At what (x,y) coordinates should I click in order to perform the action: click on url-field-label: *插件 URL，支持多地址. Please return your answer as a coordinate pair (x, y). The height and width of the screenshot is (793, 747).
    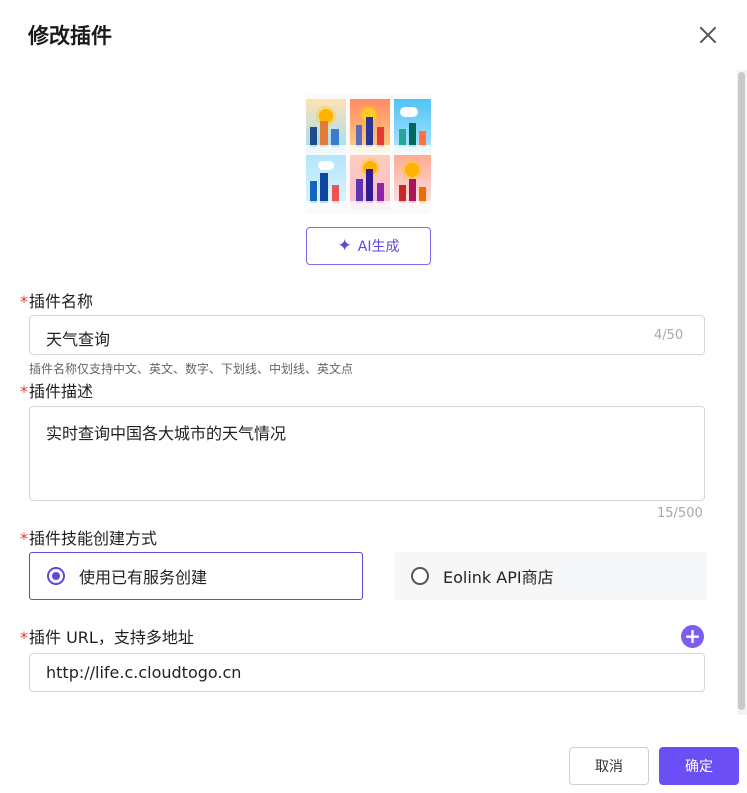
    Looking at the image, I should click on (107, 636).